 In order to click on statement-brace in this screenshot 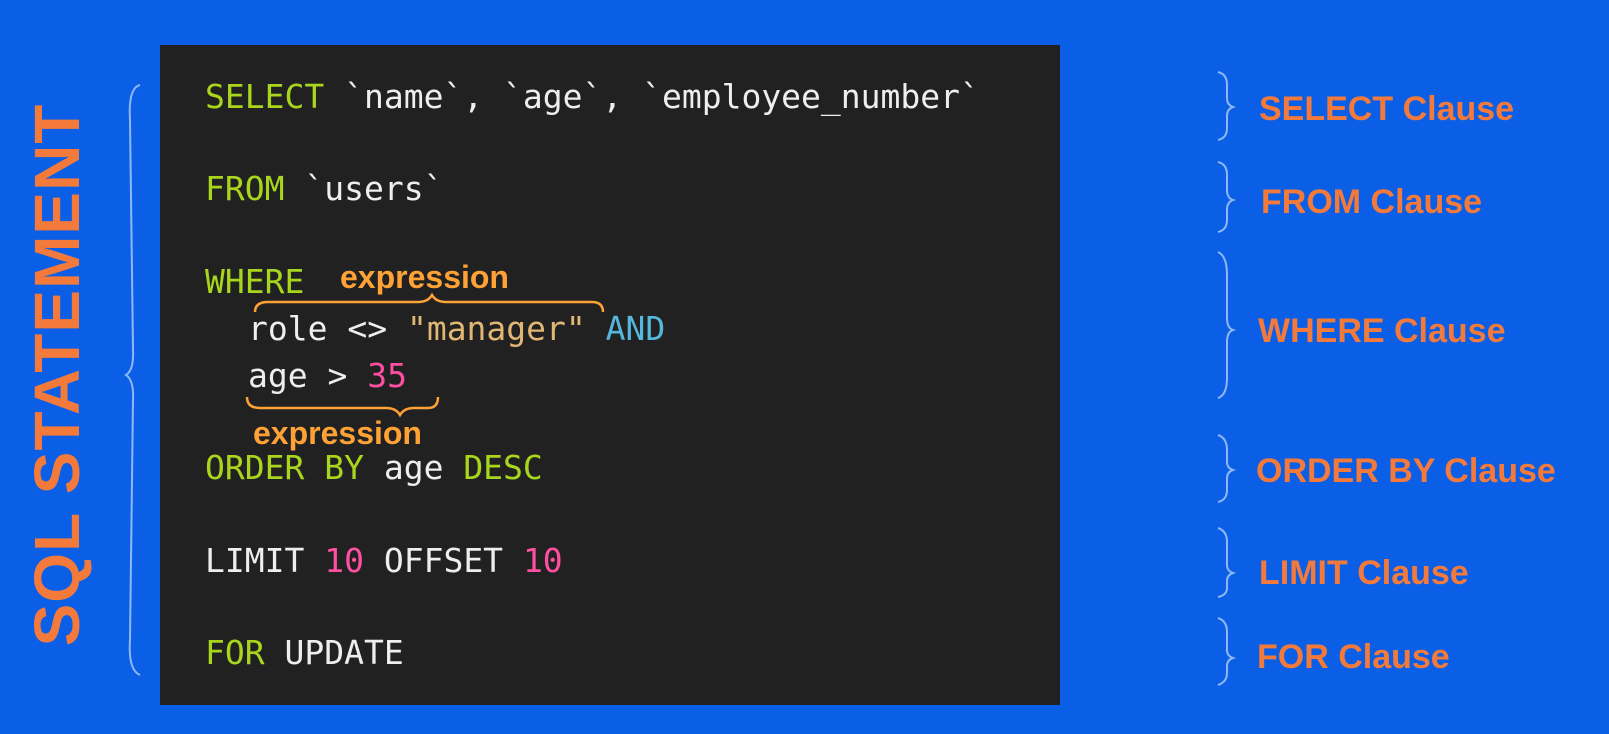, I will do `click(132, 380)`.